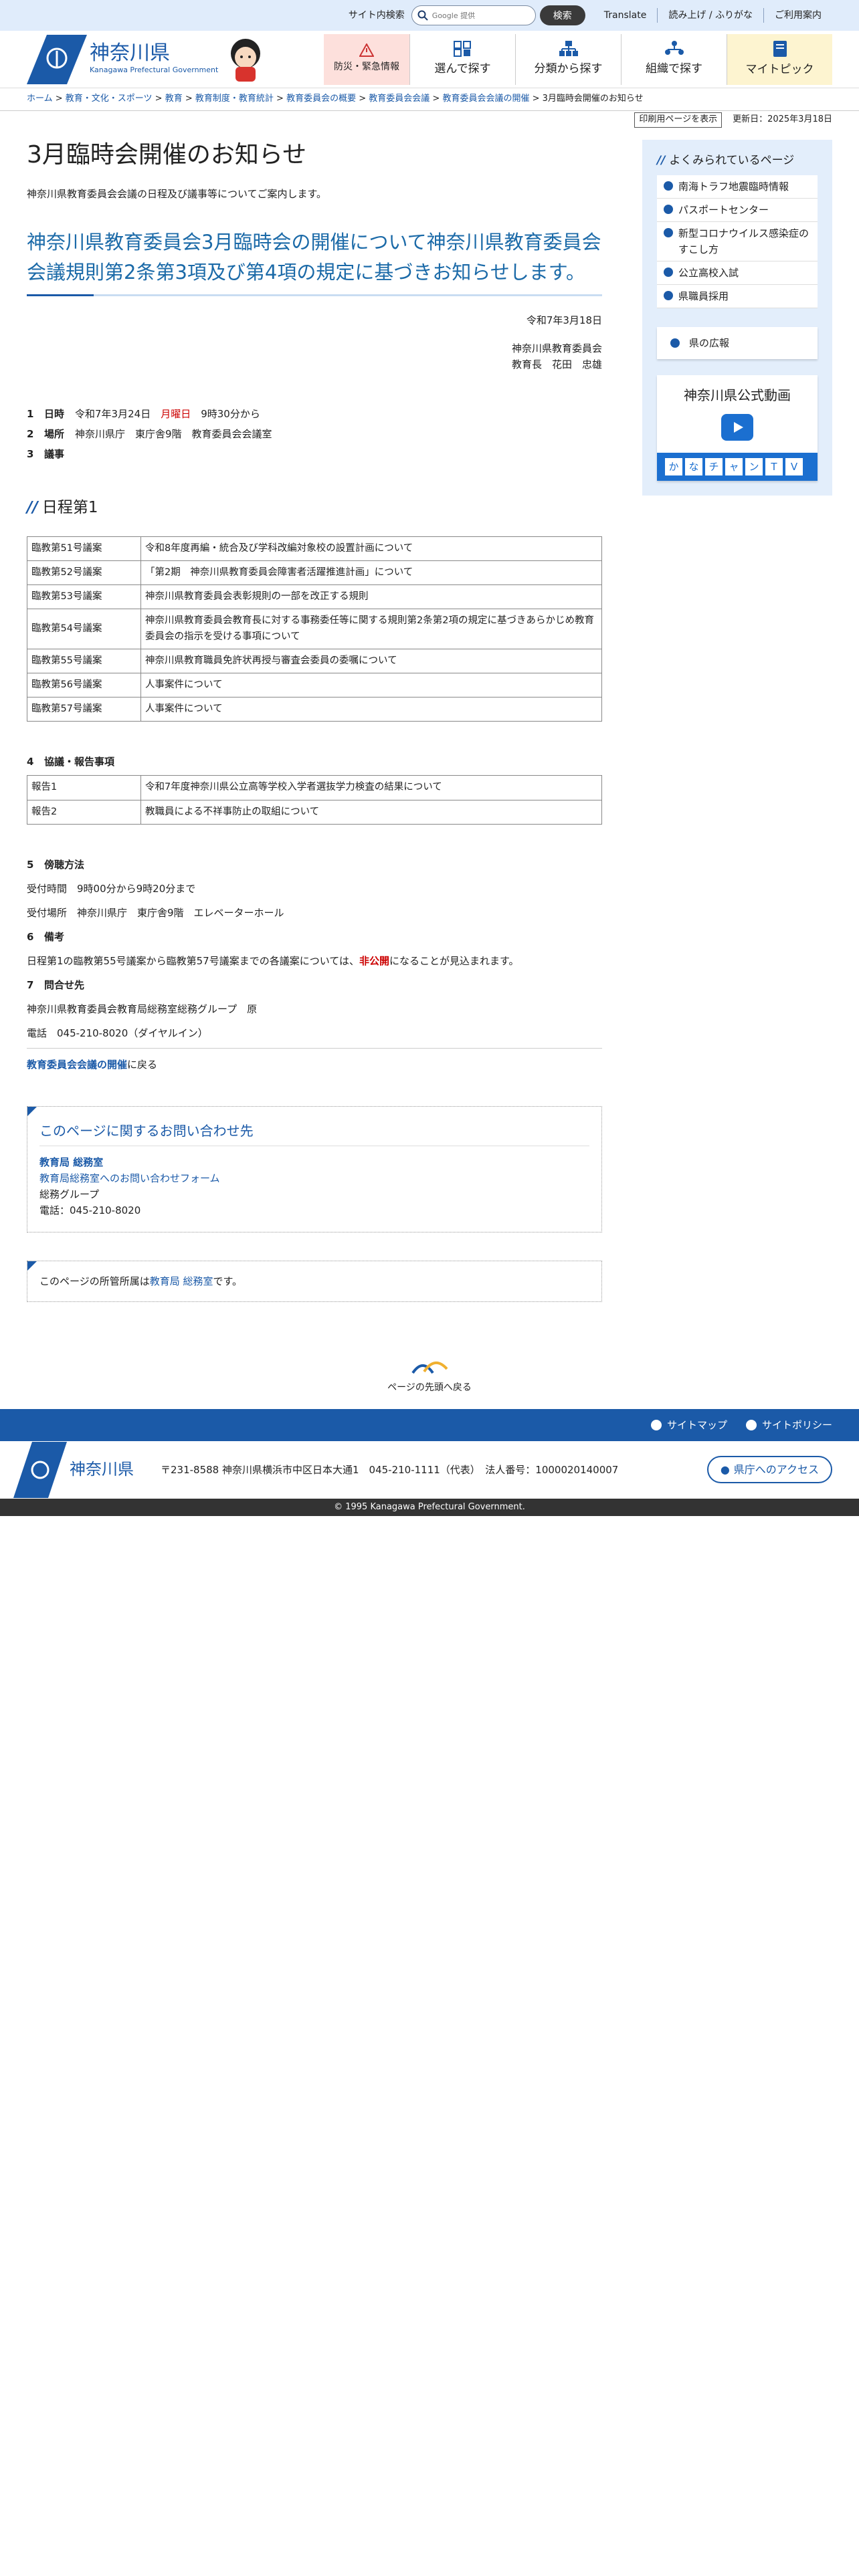  What do you see at coordinates (725, 1470) in the screenshot?
I see `location-icon: ●` at bounding box center [725, 1470].